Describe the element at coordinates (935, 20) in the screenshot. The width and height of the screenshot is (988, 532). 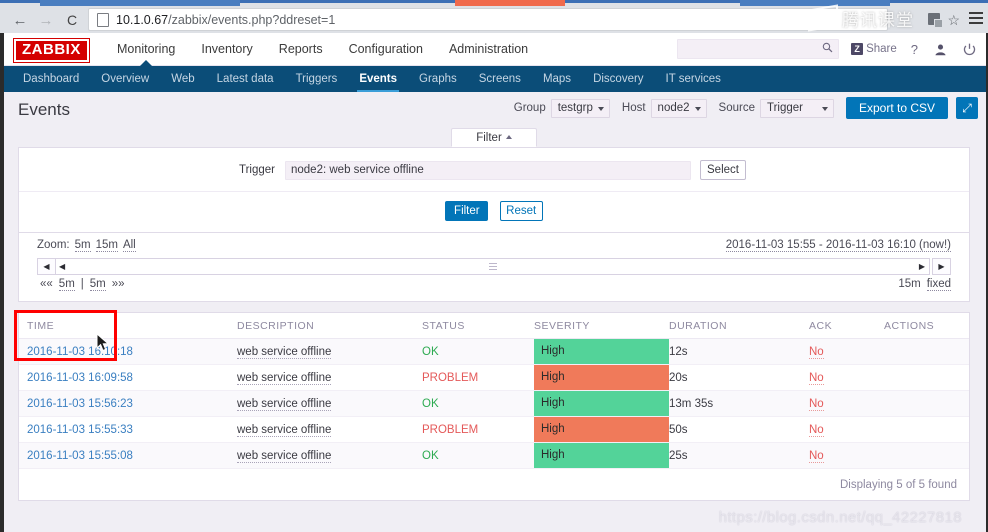
I see `extension-icon` at that location.